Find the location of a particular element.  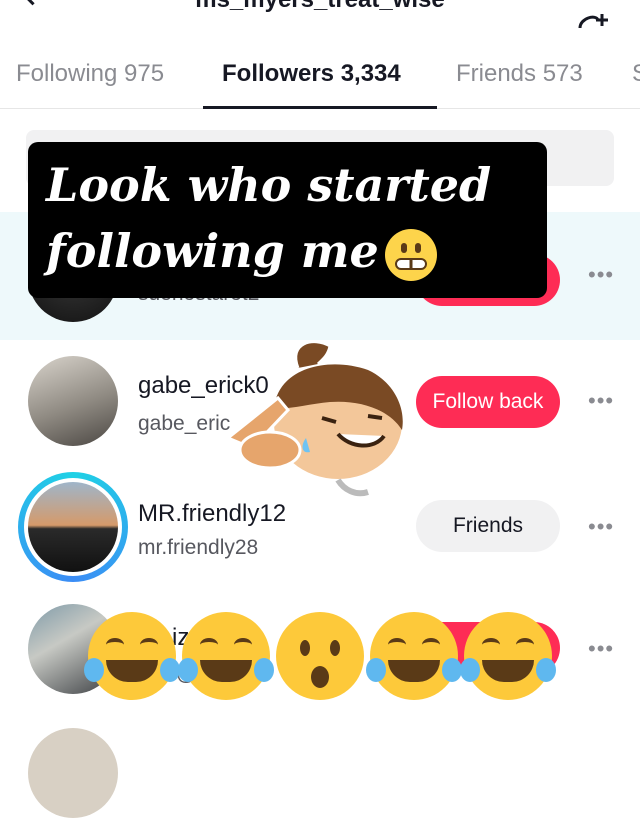

astonished-face-icon is located at coordinates (320, 656).